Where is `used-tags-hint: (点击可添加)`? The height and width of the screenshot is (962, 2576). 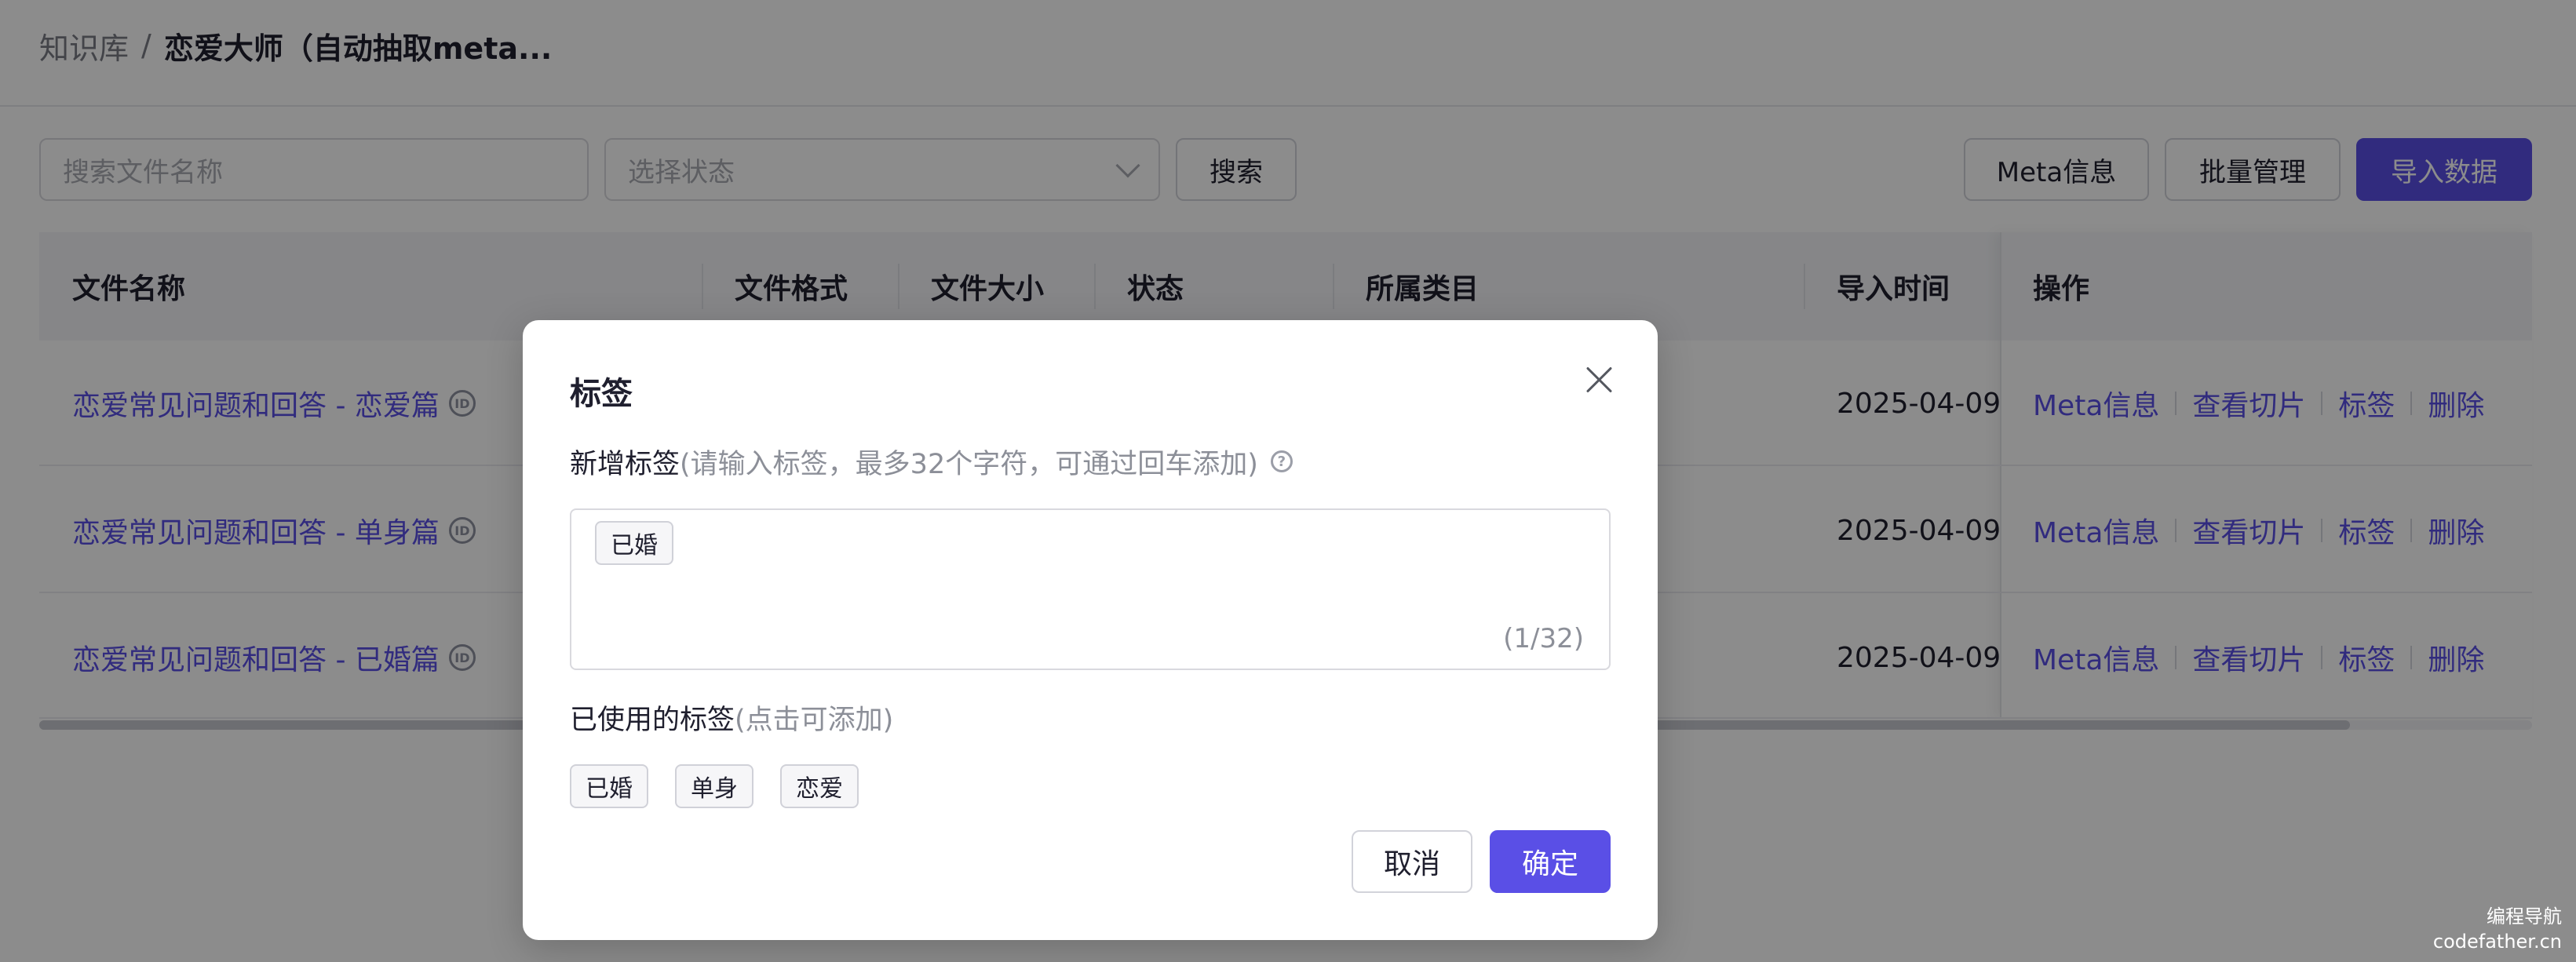
used-tags-hint: (点击可添加) is located at coordinates (814, 720).